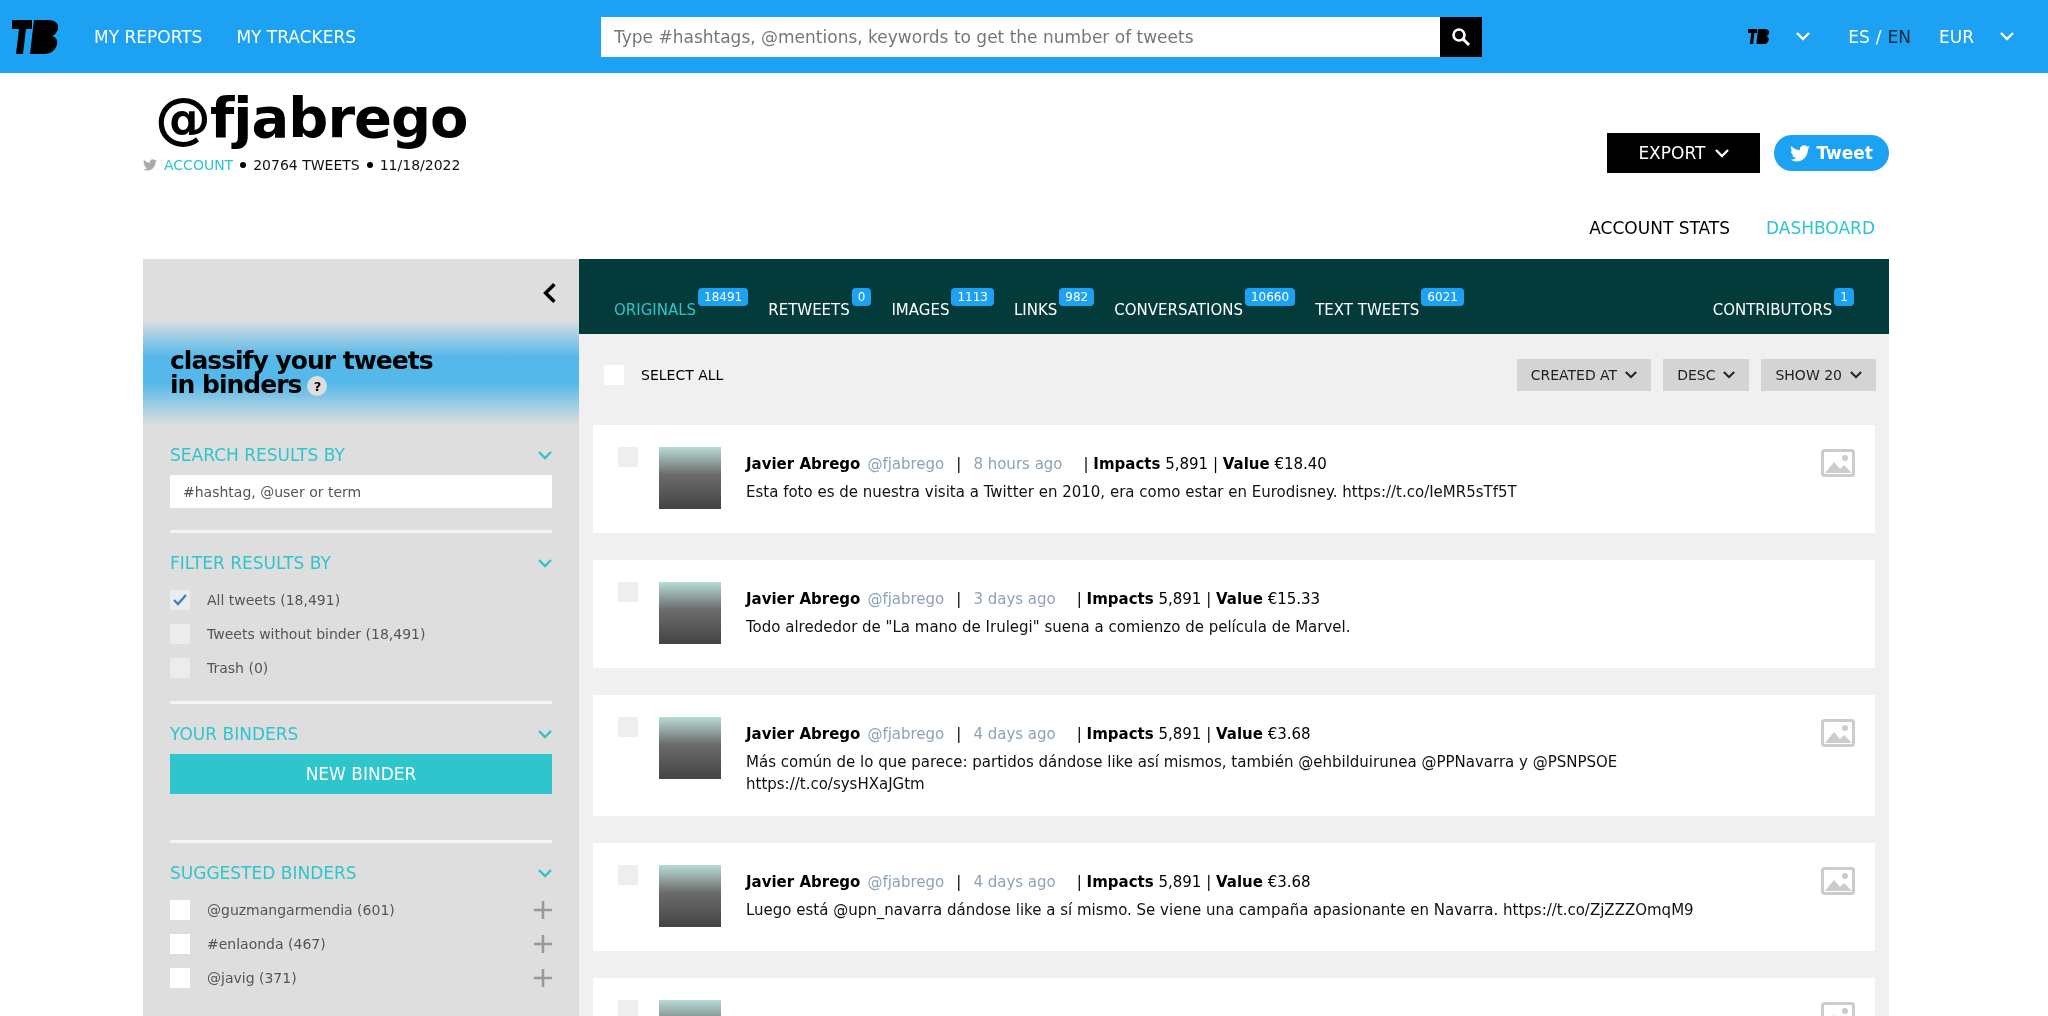 This screenshot has width=2048, height=1016. Describe the element at coordinates (306, 164) in the screenshot. I see `tweet-count: 20764 TWEETS` at that location.